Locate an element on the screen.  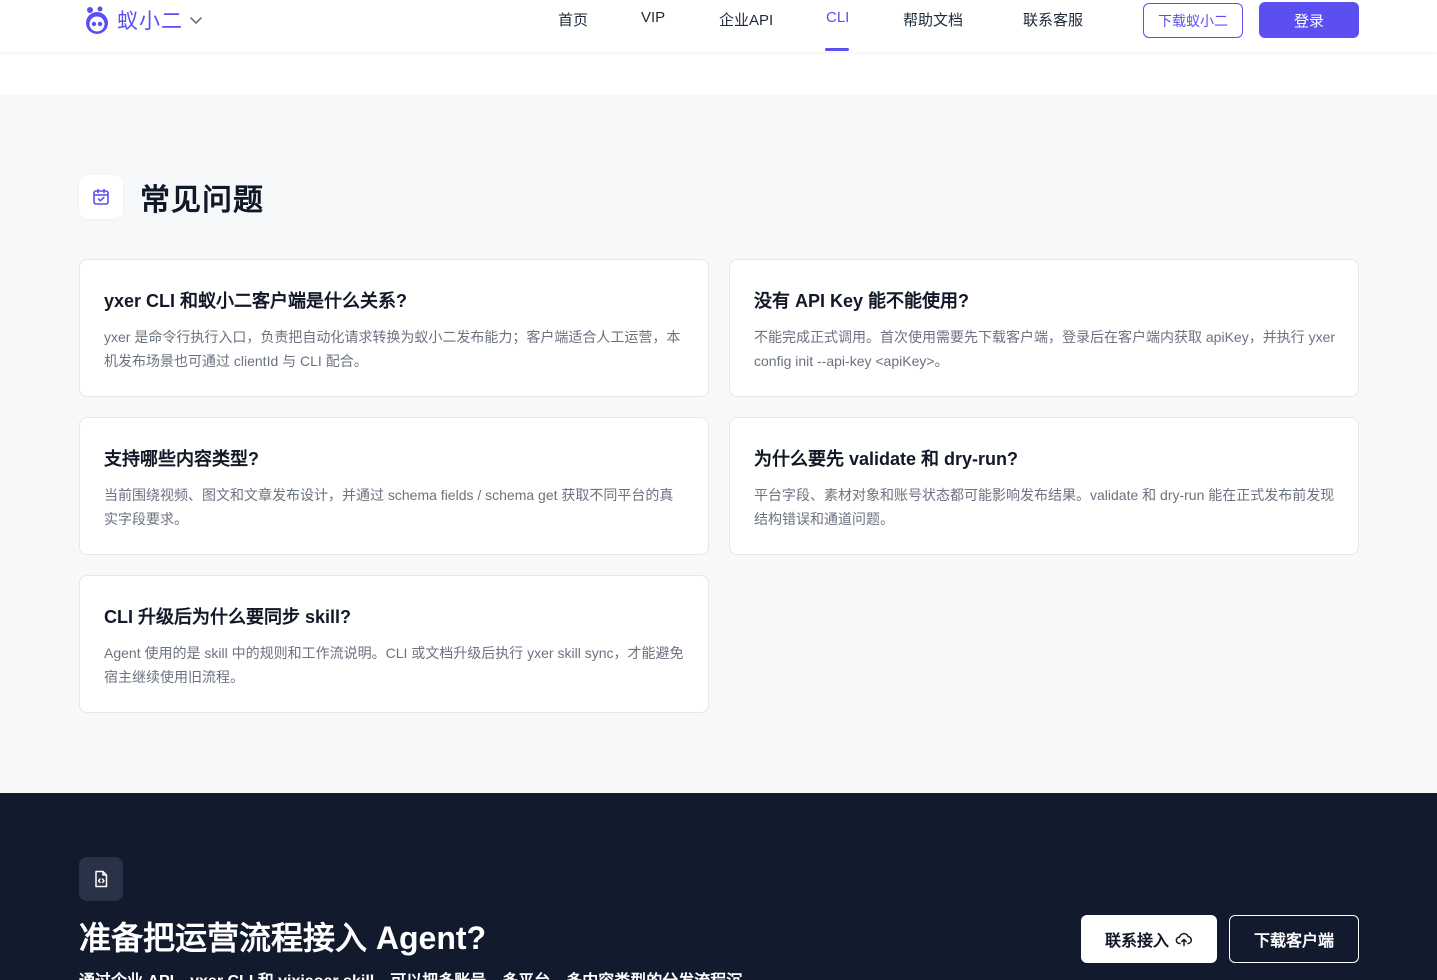
login-button: 登录 is located at coordinates (1309, 20).